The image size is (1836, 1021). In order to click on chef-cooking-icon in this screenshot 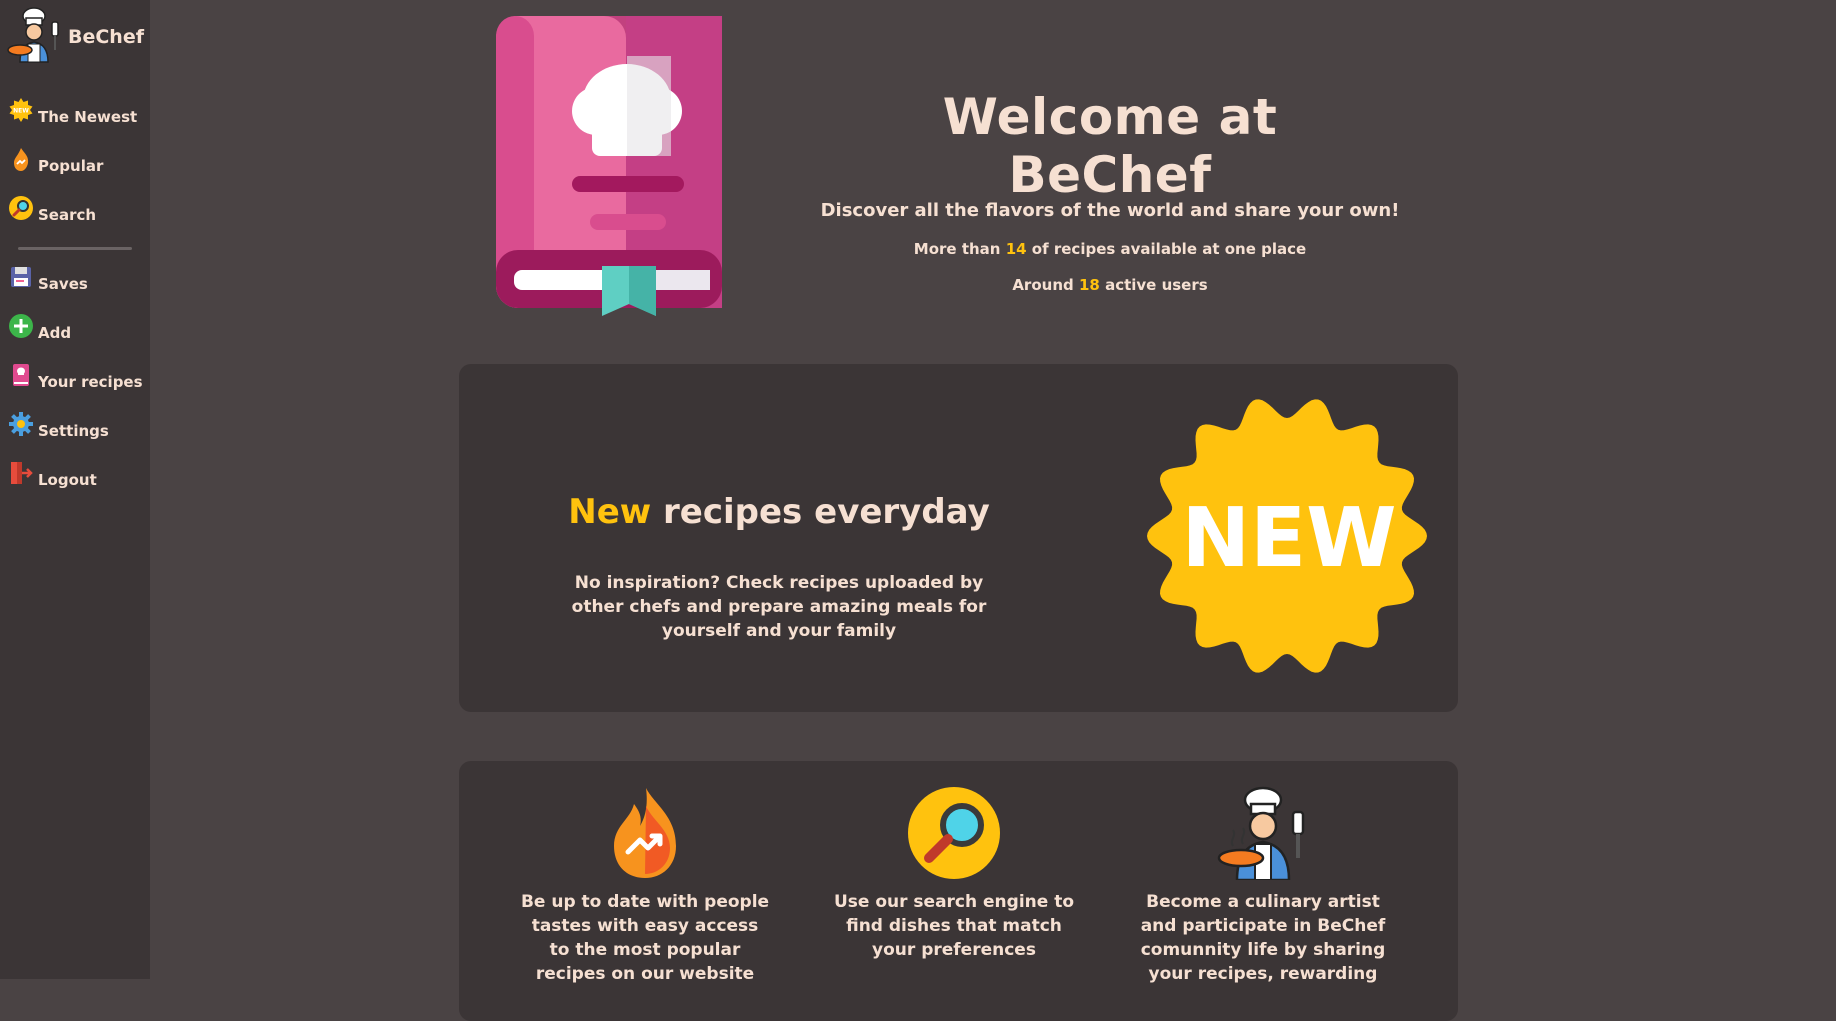, I will do `click(1261, 834)`.